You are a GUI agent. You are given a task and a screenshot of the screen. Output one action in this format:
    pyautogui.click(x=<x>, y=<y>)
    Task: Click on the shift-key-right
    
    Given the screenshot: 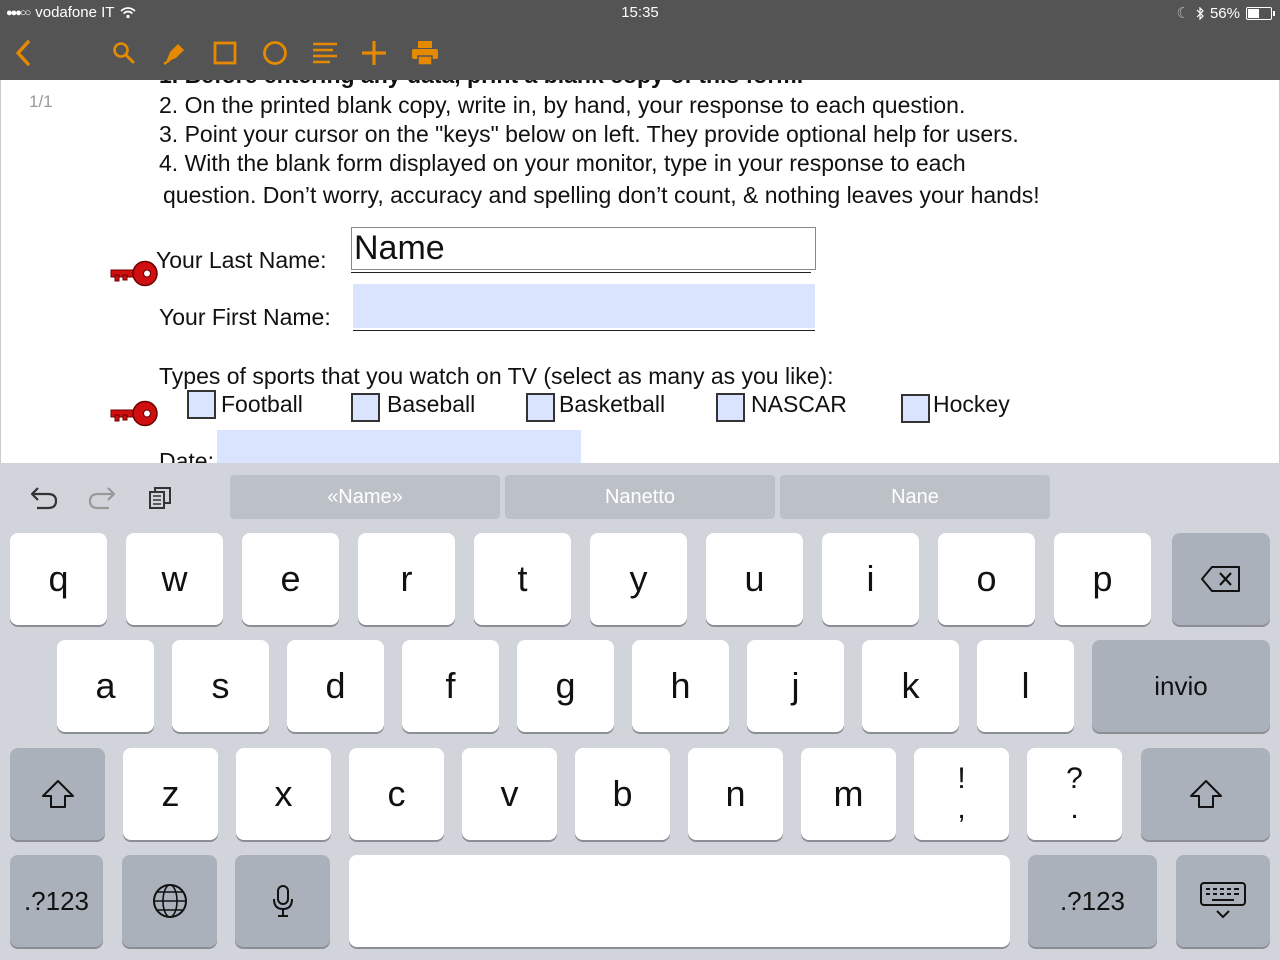 What is the action you would take?
    pyautogui.click(x=1205, y=794)
    